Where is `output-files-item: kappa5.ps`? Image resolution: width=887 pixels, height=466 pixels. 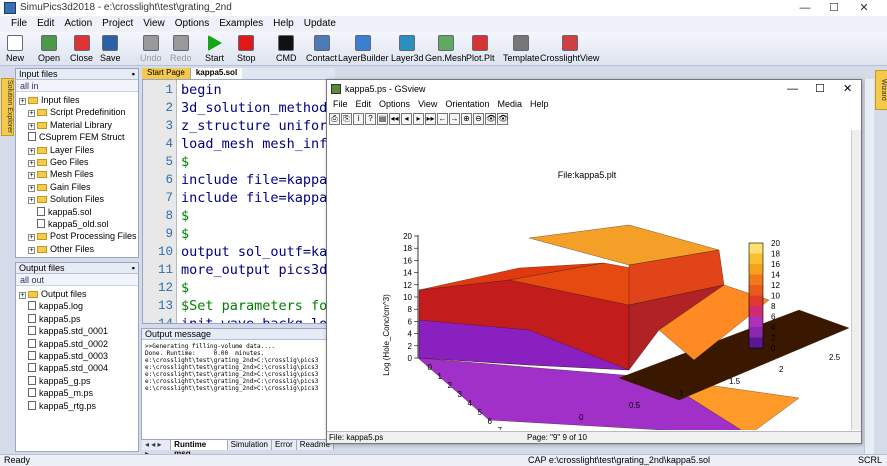
output-files-item: kappa5.ps is located at coordinates (78, 319).